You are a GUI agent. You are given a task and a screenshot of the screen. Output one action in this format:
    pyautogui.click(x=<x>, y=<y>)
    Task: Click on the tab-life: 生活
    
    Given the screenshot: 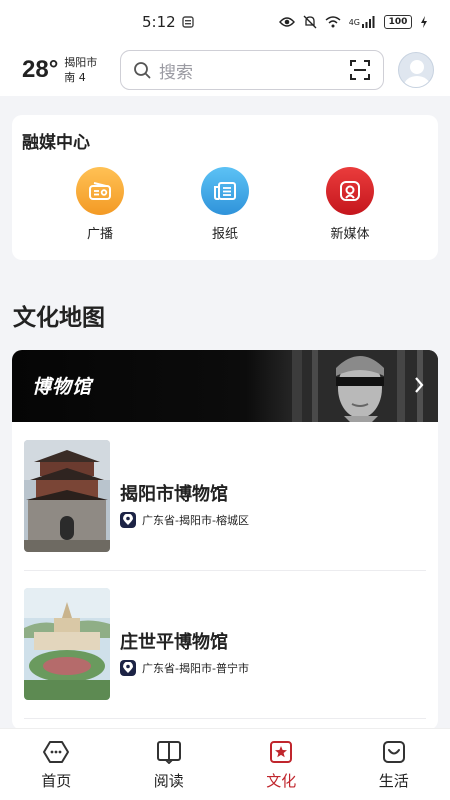 What is the action you would take?
    pyautogui.click(x=394, y=764)
    